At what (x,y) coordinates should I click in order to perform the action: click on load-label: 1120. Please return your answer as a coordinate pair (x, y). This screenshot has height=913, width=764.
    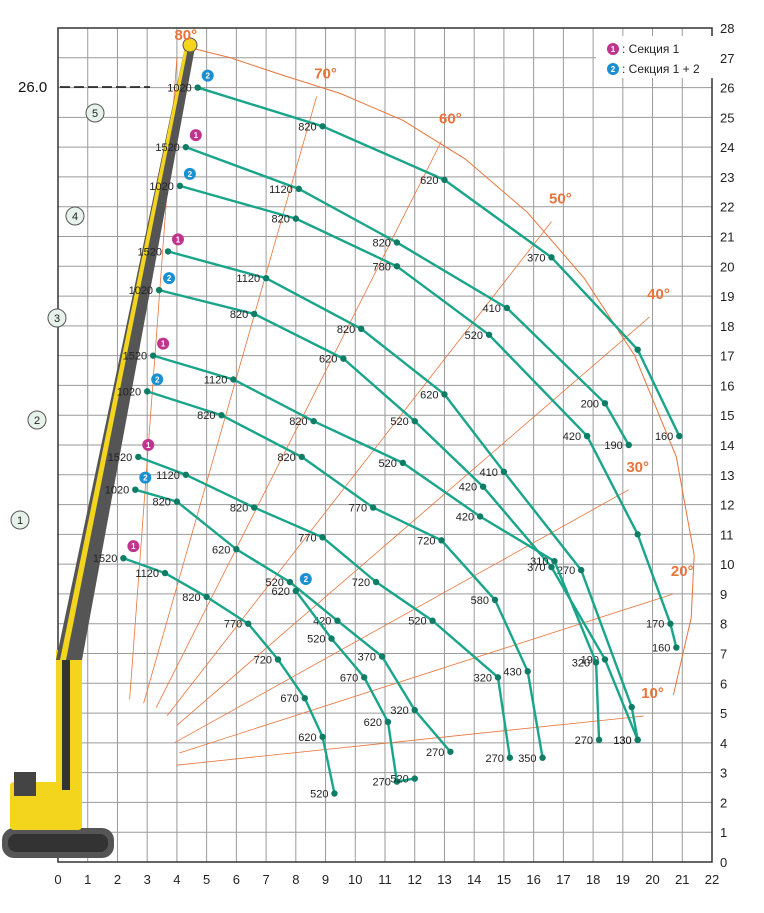
    Looking at the image, I should click on (248, 279).